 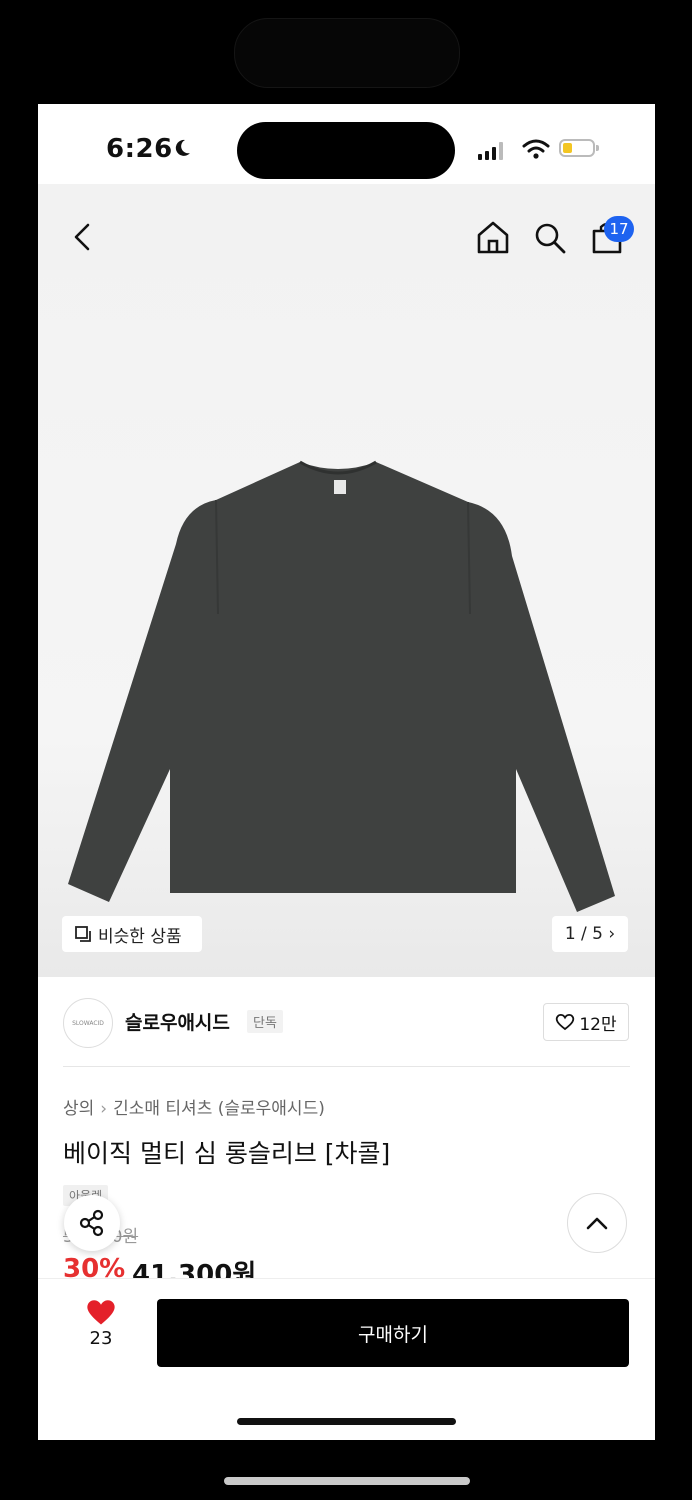 What do you see at coordinates (265, 1021) in the screenshot?
I see `exclusive-badge: 단독` at bounding box center [265, 1021].